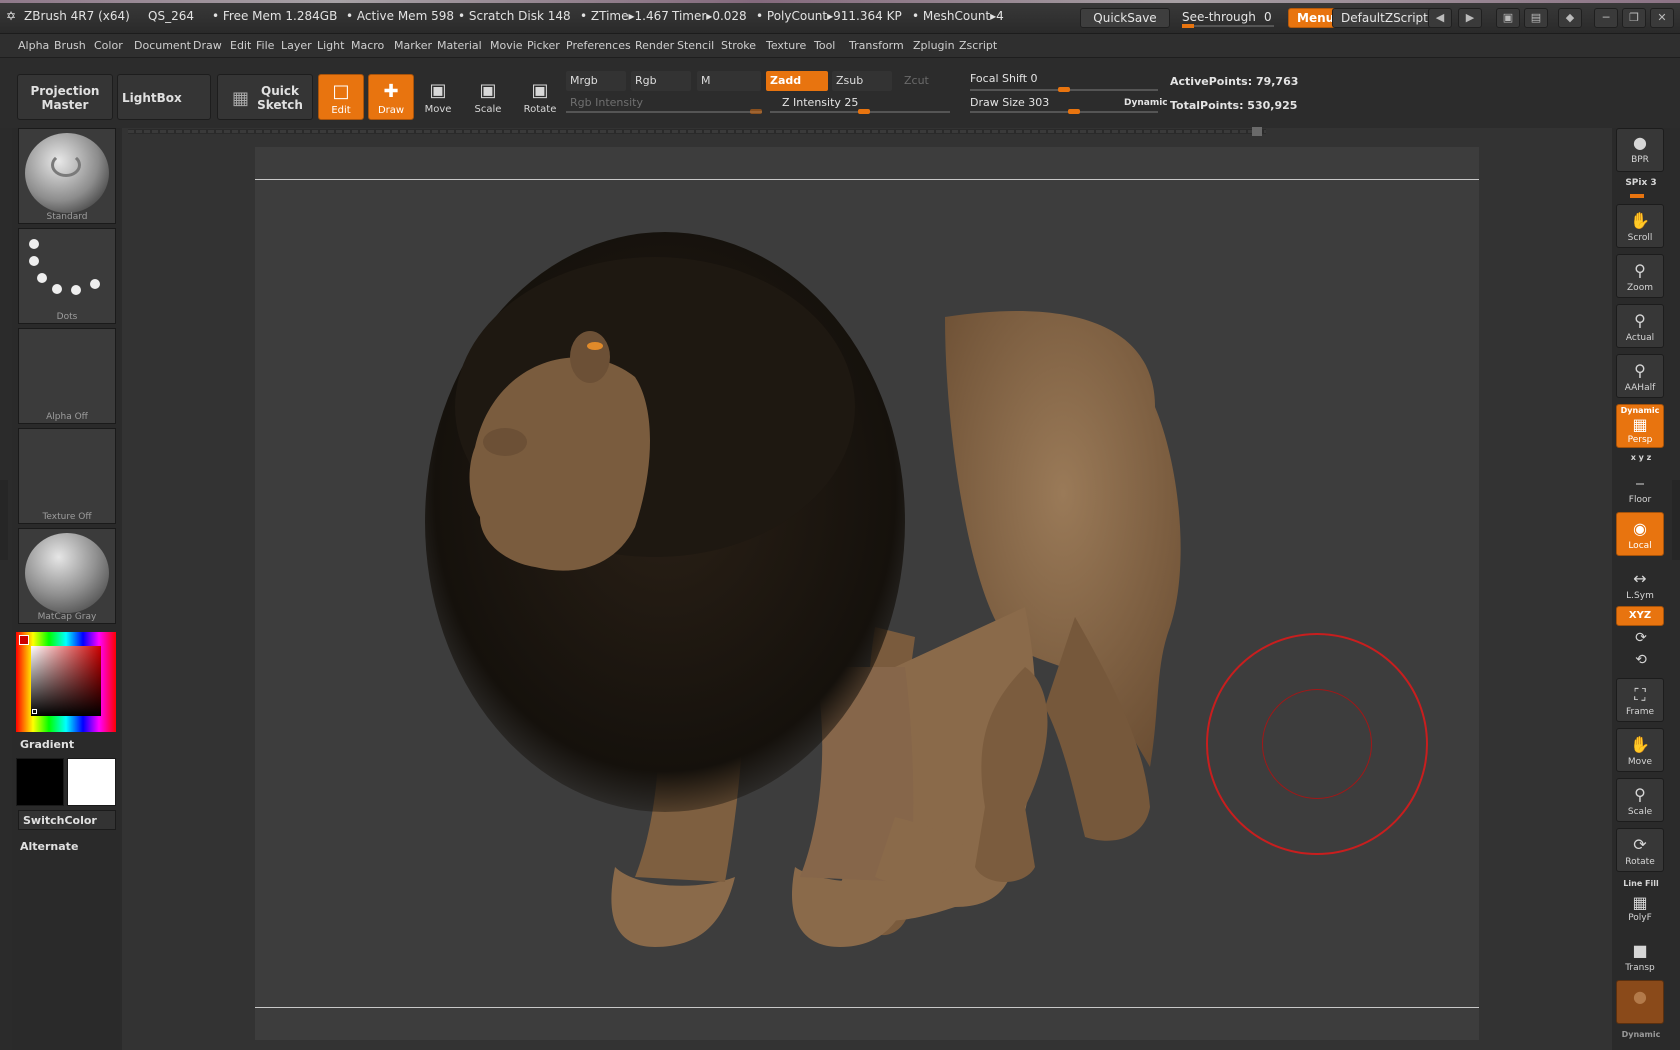 This screenshot has height=1050, width=1680. I want to click on local-button: ◉ Local, so click(1640, 534).